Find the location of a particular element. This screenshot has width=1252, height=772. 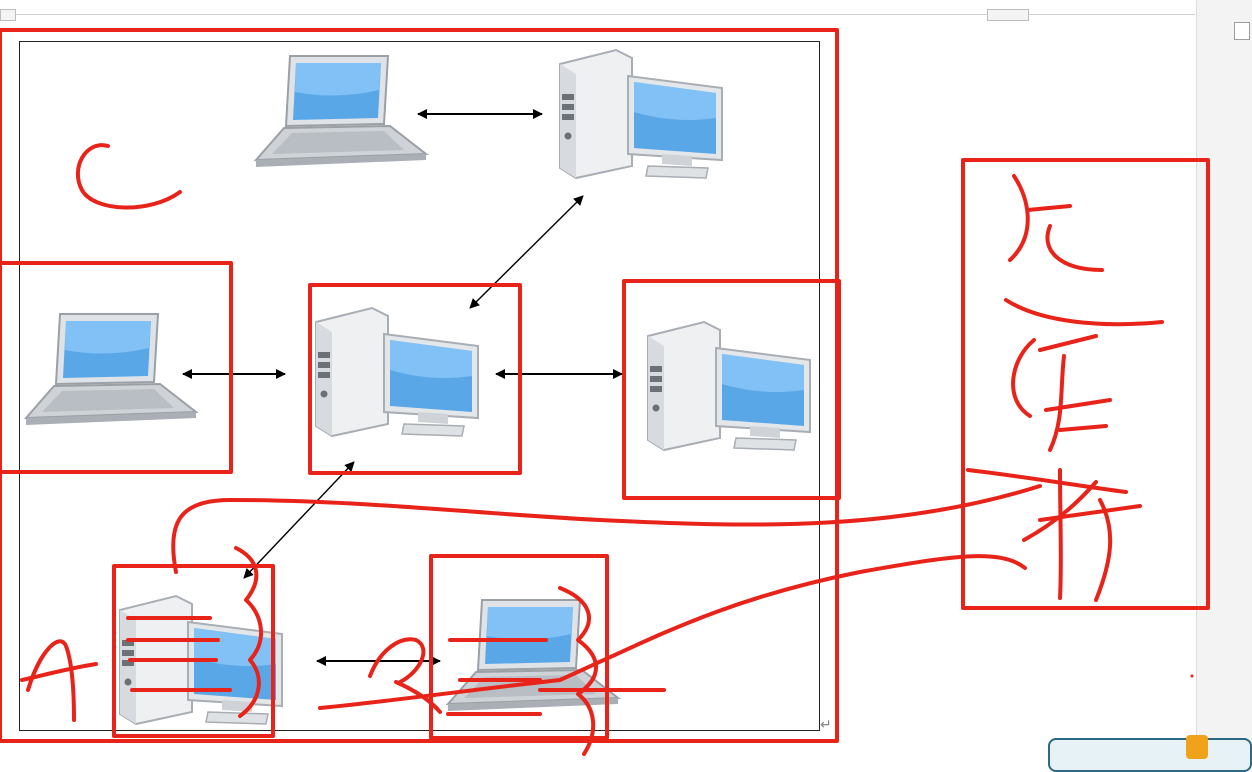

desktop-center-icon is located at coordinates (397, 372).